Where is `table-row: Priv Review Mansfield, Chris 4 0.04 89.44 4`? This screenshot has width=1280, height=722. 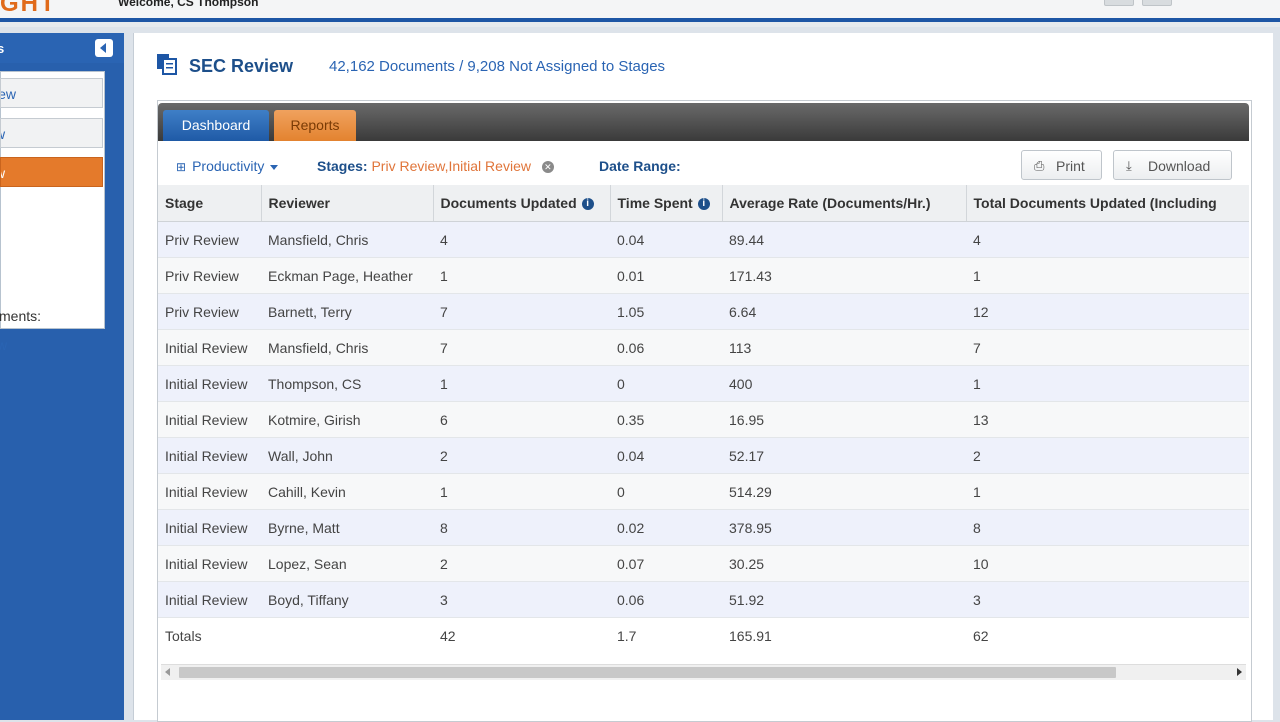 table-row: Priv Review Mansfield, Chris 4 0.04 89.44 4 is located at coordinates (703, 239).